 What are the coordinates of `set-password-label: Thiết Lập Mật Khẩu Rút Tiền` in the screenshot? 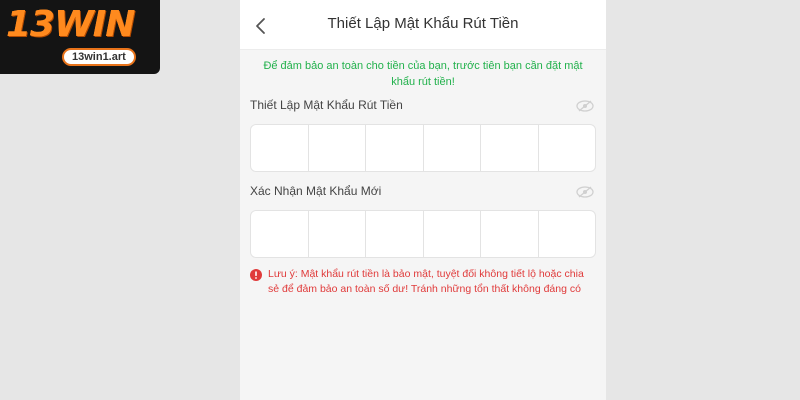 It's located at (326, 105).